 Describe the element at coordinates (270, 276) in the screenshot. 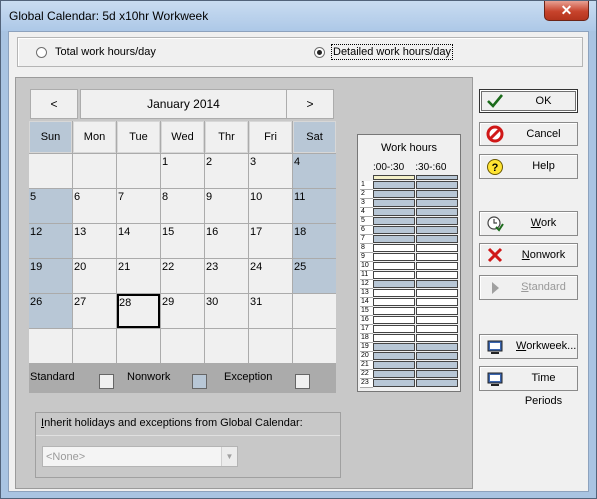

I see `calendar-day-24: 24` at that location.